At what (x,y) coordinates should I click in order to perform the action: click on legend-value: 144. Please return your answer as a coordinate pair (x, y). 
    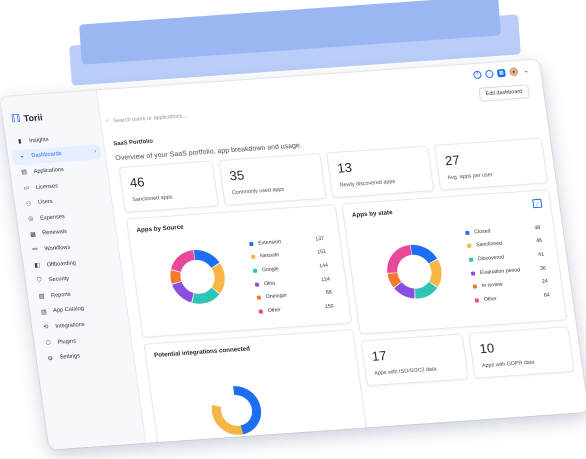
    Looking at the image, I should click on (323, 266).